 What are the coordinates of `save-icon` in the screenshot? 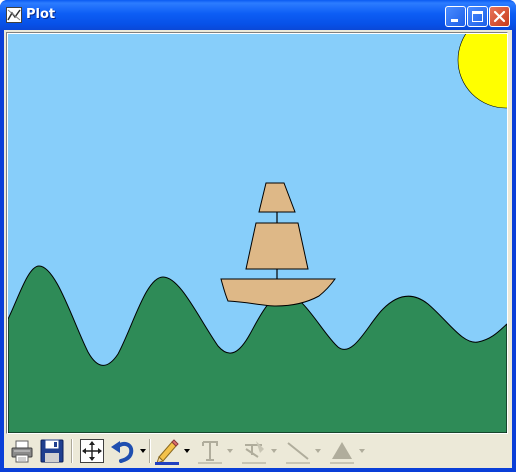 It's located at (52, 451).